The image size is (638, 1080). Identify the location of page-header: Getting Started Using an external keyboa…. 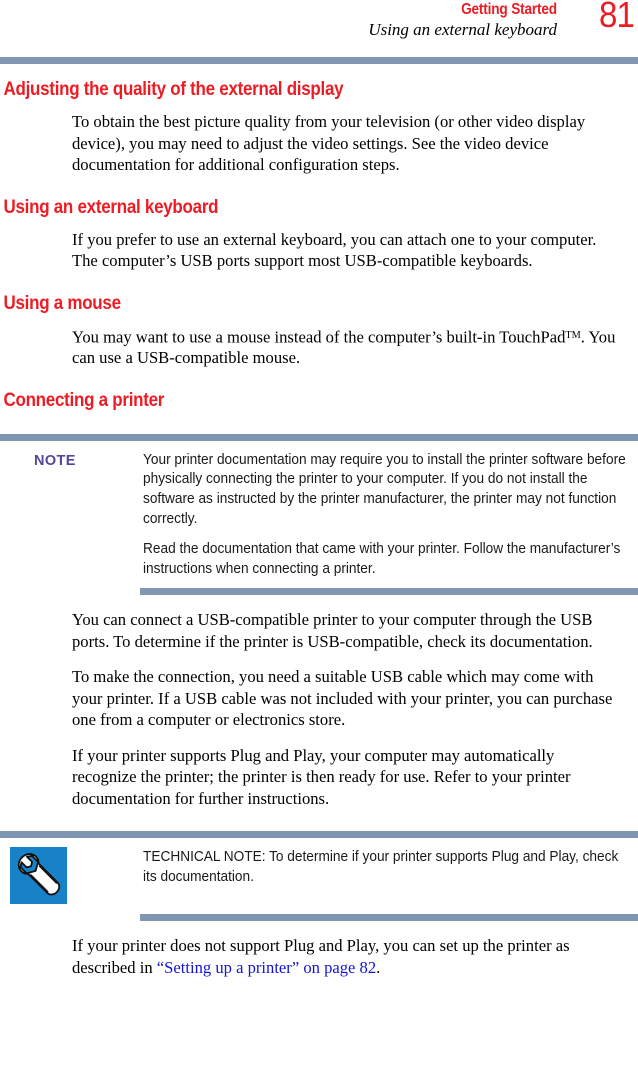
(319, 28).